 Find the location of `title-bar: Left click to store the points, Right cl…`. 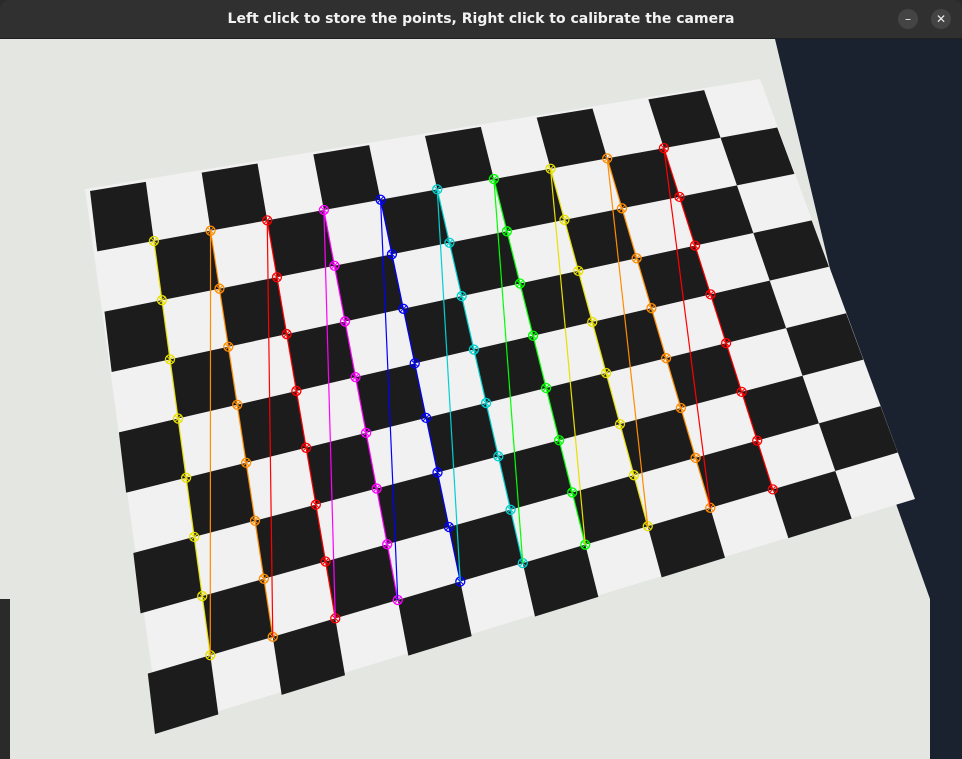

title-bar: Left click to store the points, Right cl… is located at coordinates (481, 19).